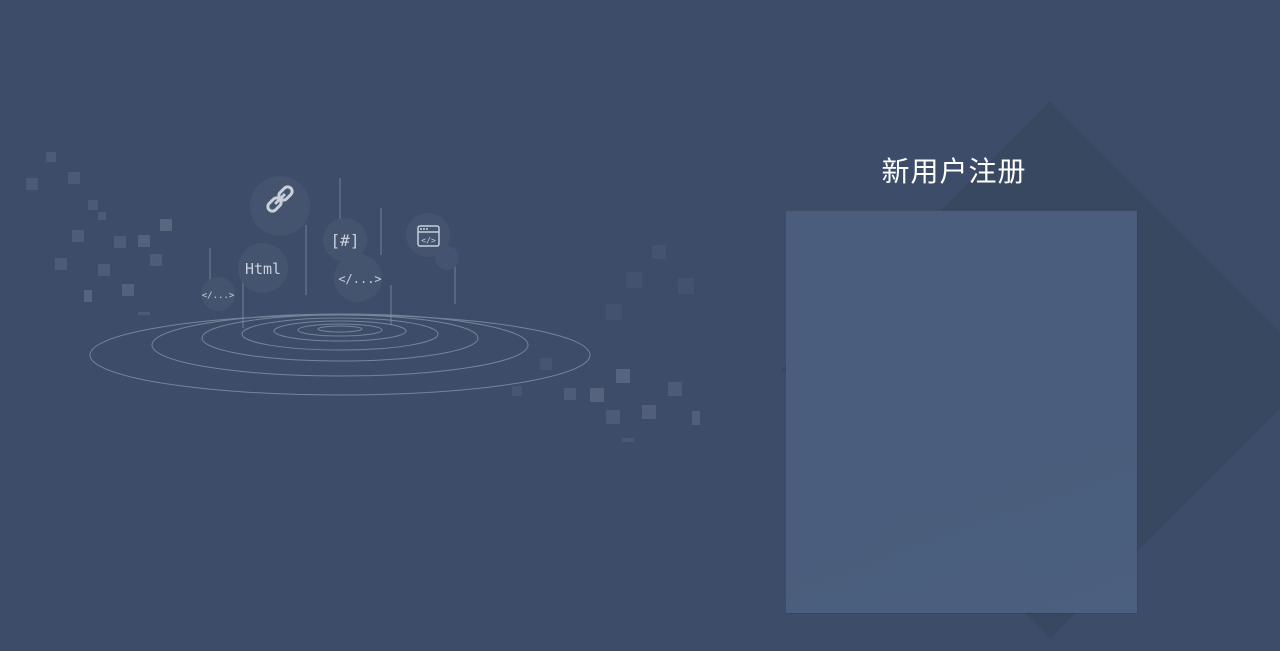  I want to click on small-code-tag-icon: </...>, so click(218, 296).